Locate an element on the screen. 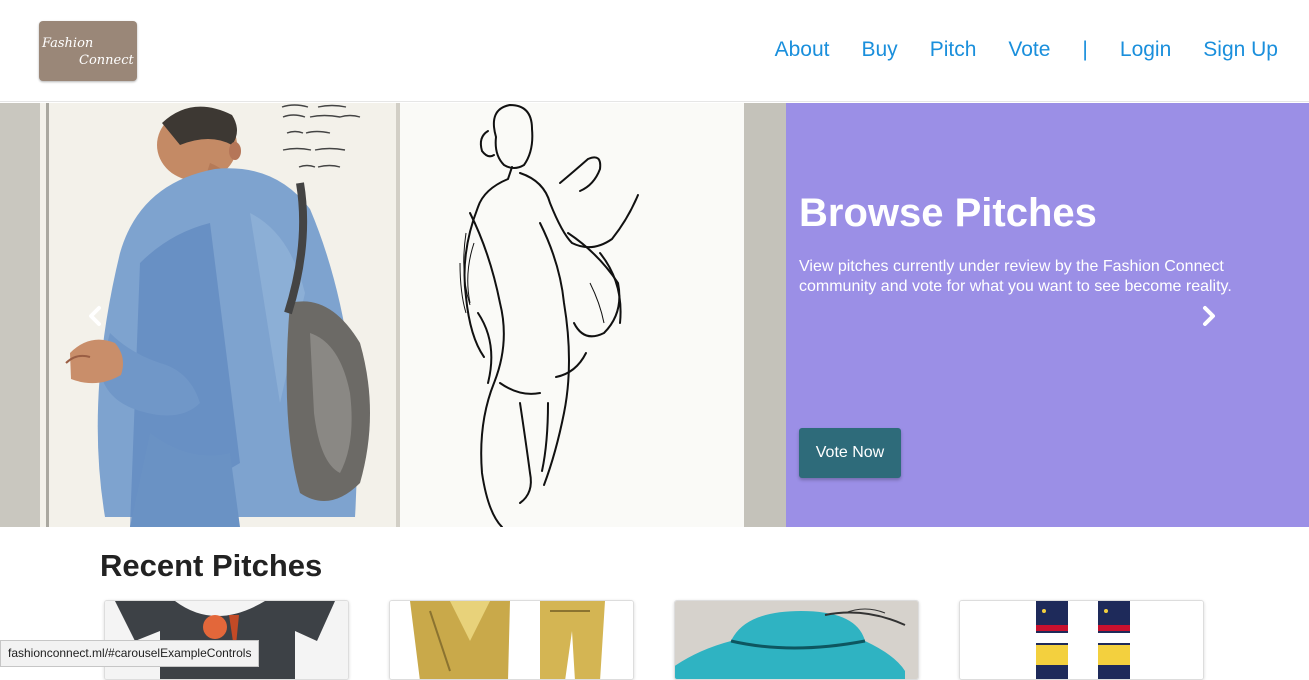  teal-hat-image is located at coordinates (796, 640).